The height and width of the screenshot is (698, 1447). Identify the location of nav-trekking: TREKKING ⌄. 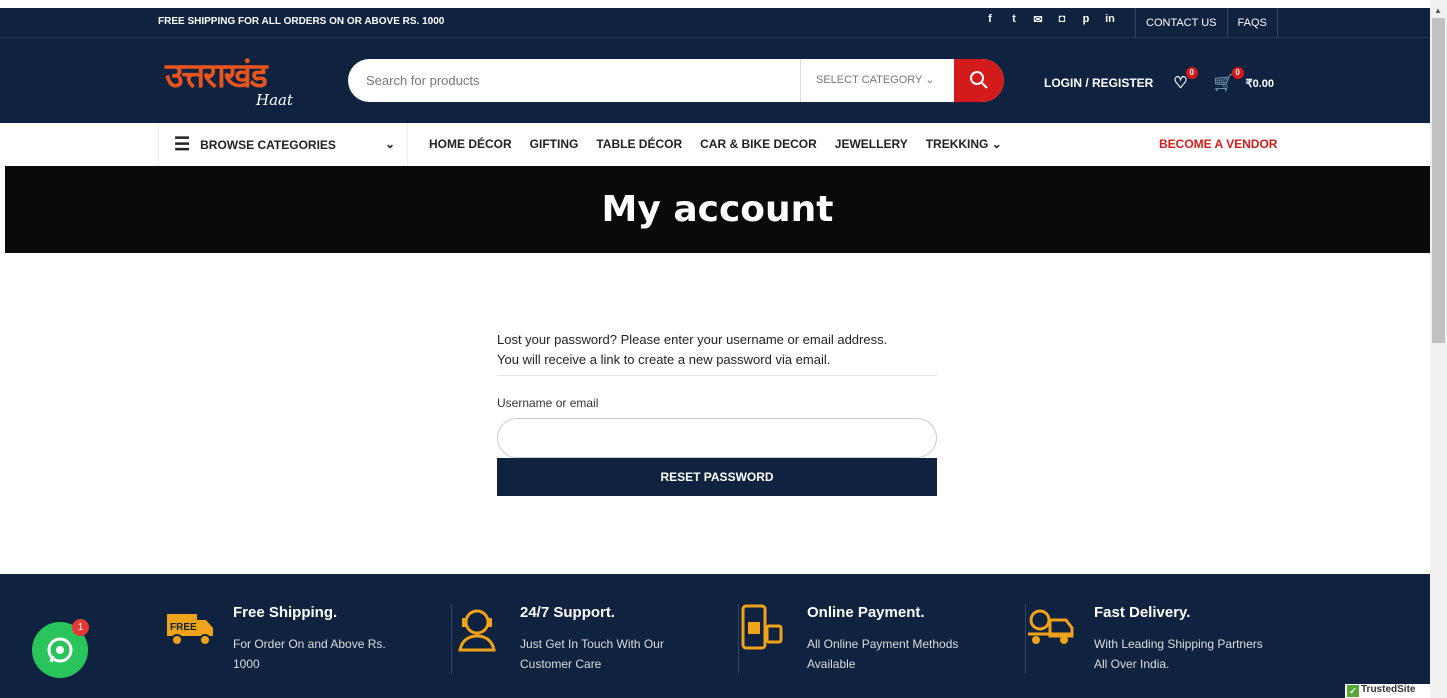
(964, 144).